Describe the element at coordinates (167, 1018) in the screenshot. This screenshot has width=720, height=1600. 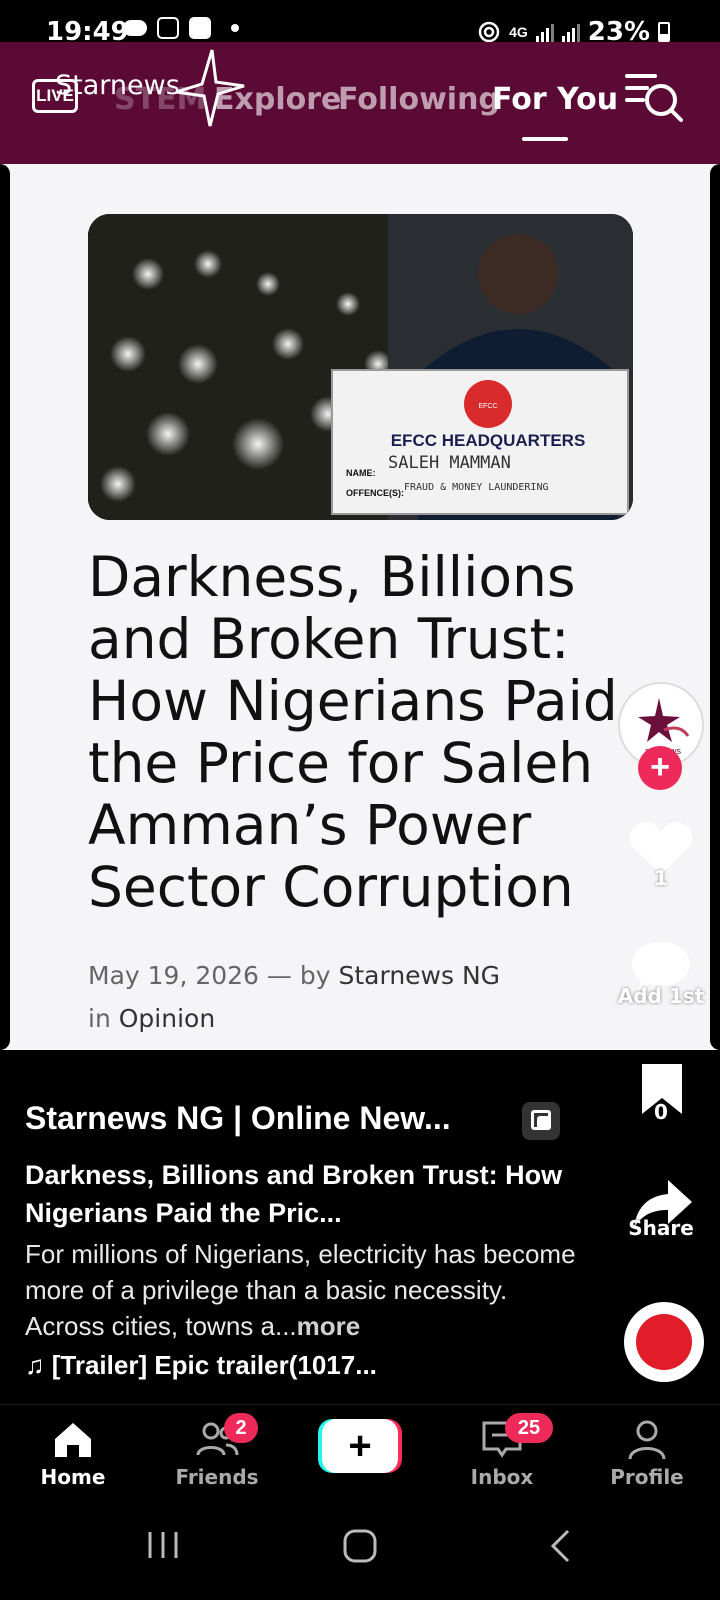
I see `article-category: Opinion` at that location.